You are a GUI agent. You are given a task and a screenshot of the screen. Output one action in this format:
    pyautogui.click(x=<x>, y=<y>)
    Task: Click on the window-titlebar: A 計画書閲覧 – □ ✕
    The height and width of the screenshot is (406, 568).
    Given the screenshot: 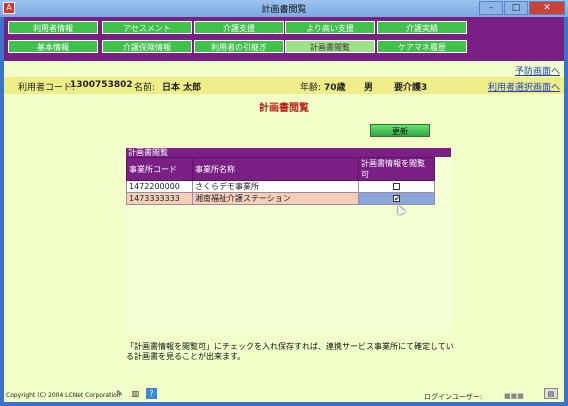 What is the action you would take?
    pyautogui.click(x=284, y=8)
    